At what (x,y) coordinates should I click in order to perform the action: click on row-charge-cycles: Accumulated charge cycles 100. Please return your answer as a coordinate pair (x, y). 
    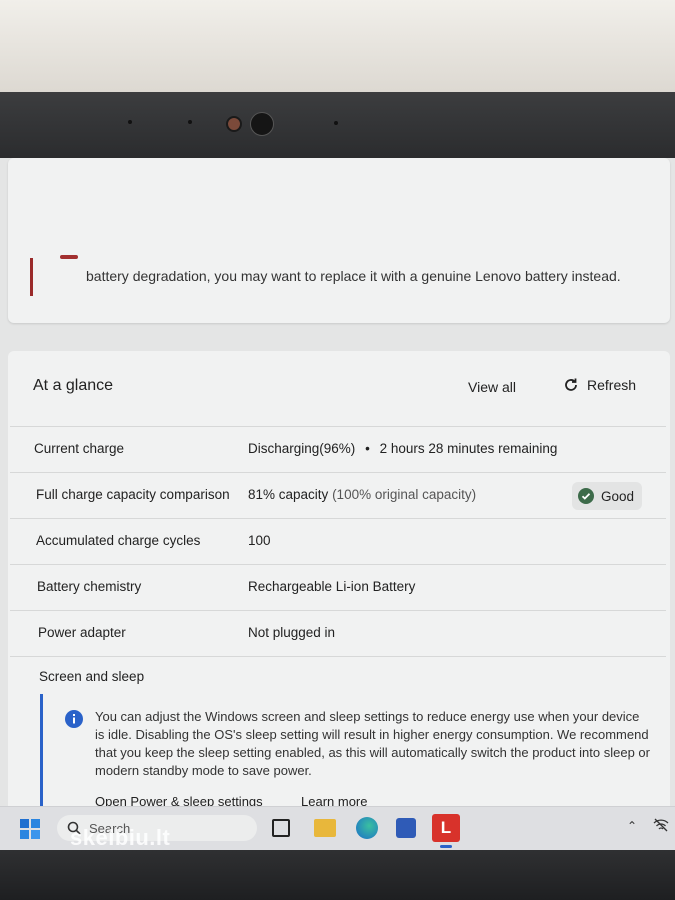
    Looking at the image, I should click on (338, 541).